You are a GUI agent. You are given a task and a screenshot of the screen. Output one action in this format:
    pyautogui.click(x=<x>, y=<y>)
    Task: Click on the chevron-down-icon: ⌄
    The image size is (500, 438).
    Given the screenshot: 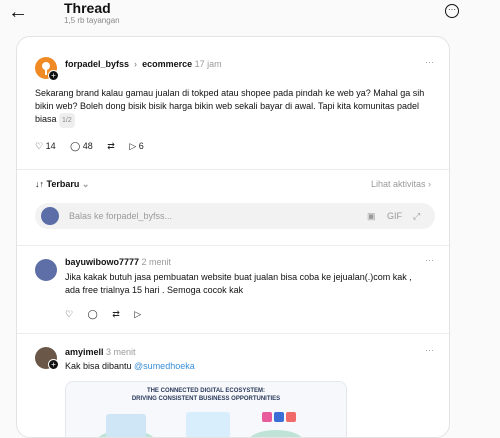 What is the action you would take?
    pyautogui.click(x=85, y=184)
    